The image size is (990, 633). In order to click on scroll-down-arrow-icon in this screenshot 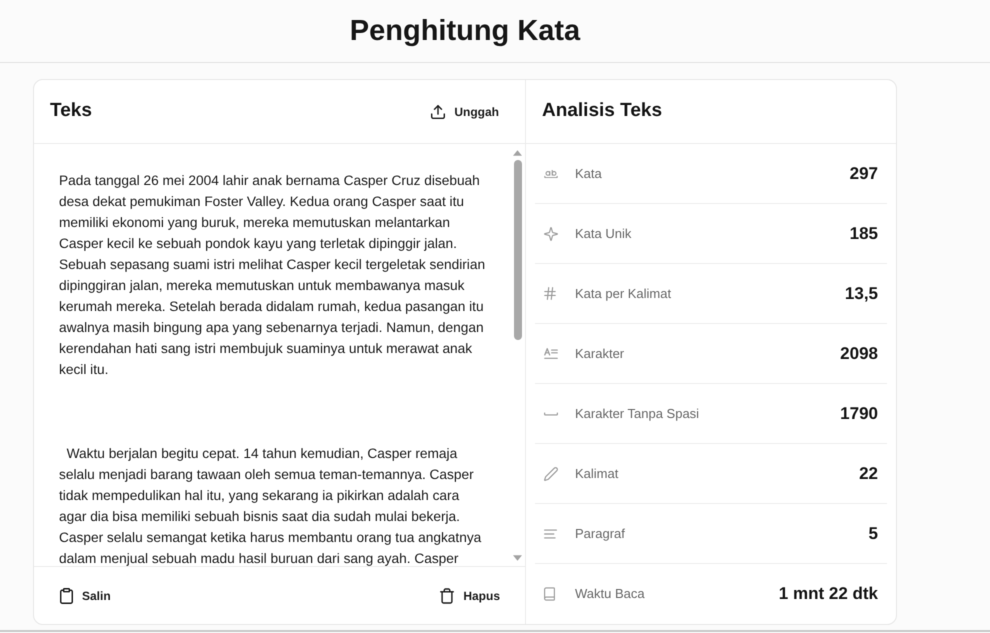, I will do `click(517, 558)`.